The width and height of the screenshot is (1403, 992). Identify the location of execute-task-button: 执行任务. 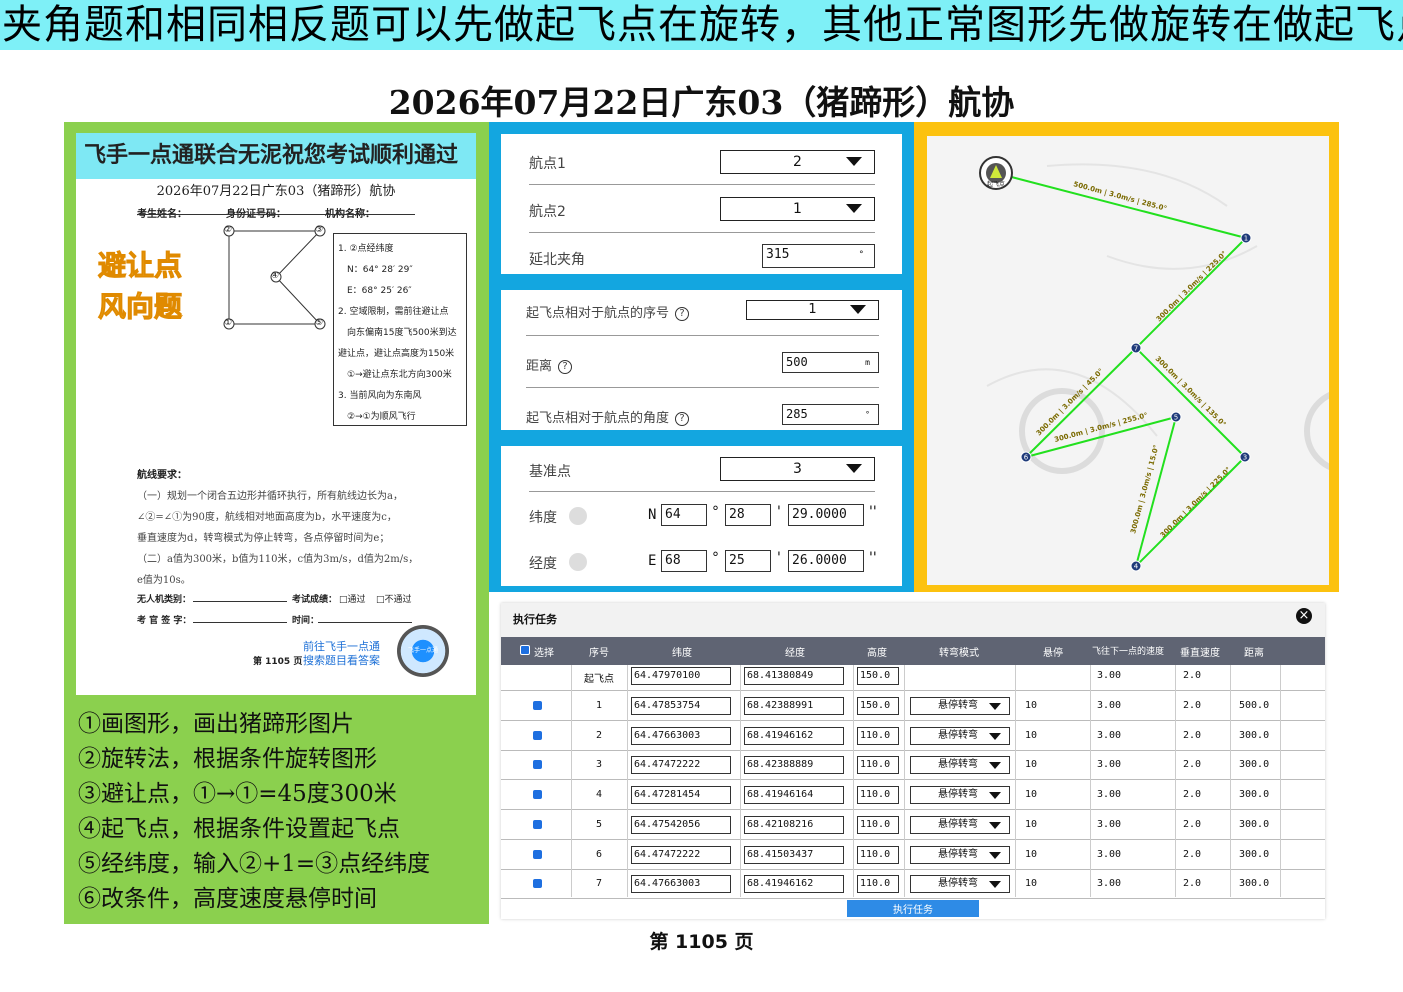
(913, 908).